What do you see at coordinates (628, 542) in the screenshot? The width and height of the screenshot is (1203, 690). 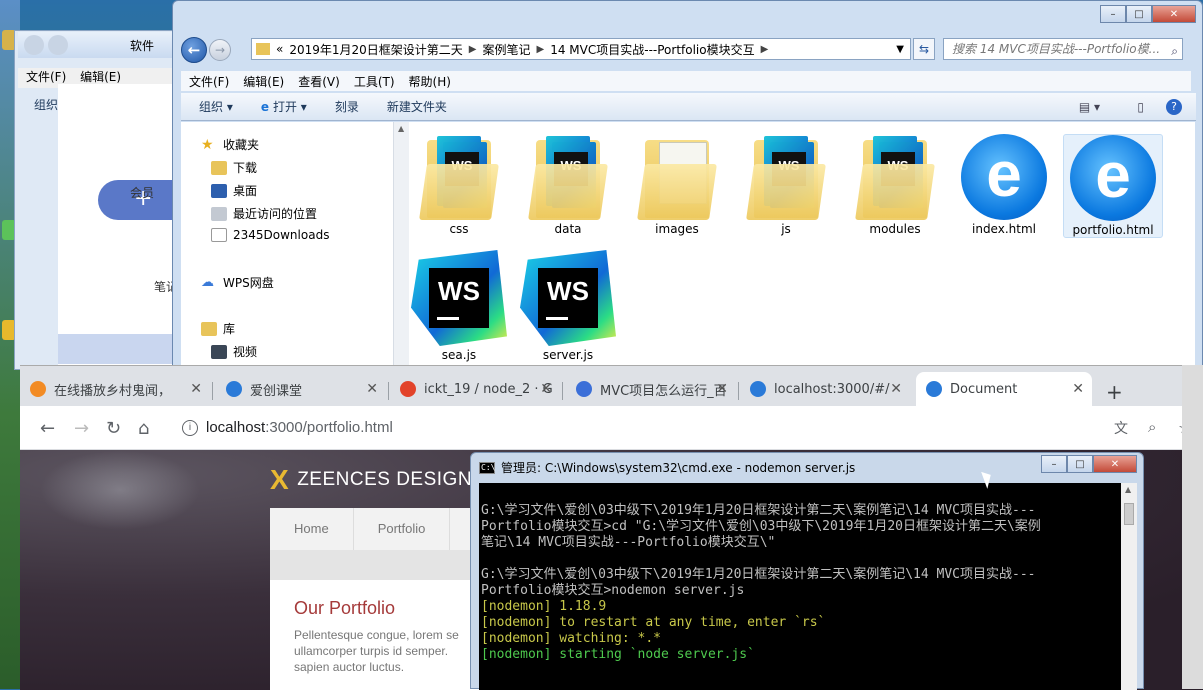 I see `console-line: 笔记\14 MVC项目实战---Portfolio模块交互\"` at bounding box center [628, 542].